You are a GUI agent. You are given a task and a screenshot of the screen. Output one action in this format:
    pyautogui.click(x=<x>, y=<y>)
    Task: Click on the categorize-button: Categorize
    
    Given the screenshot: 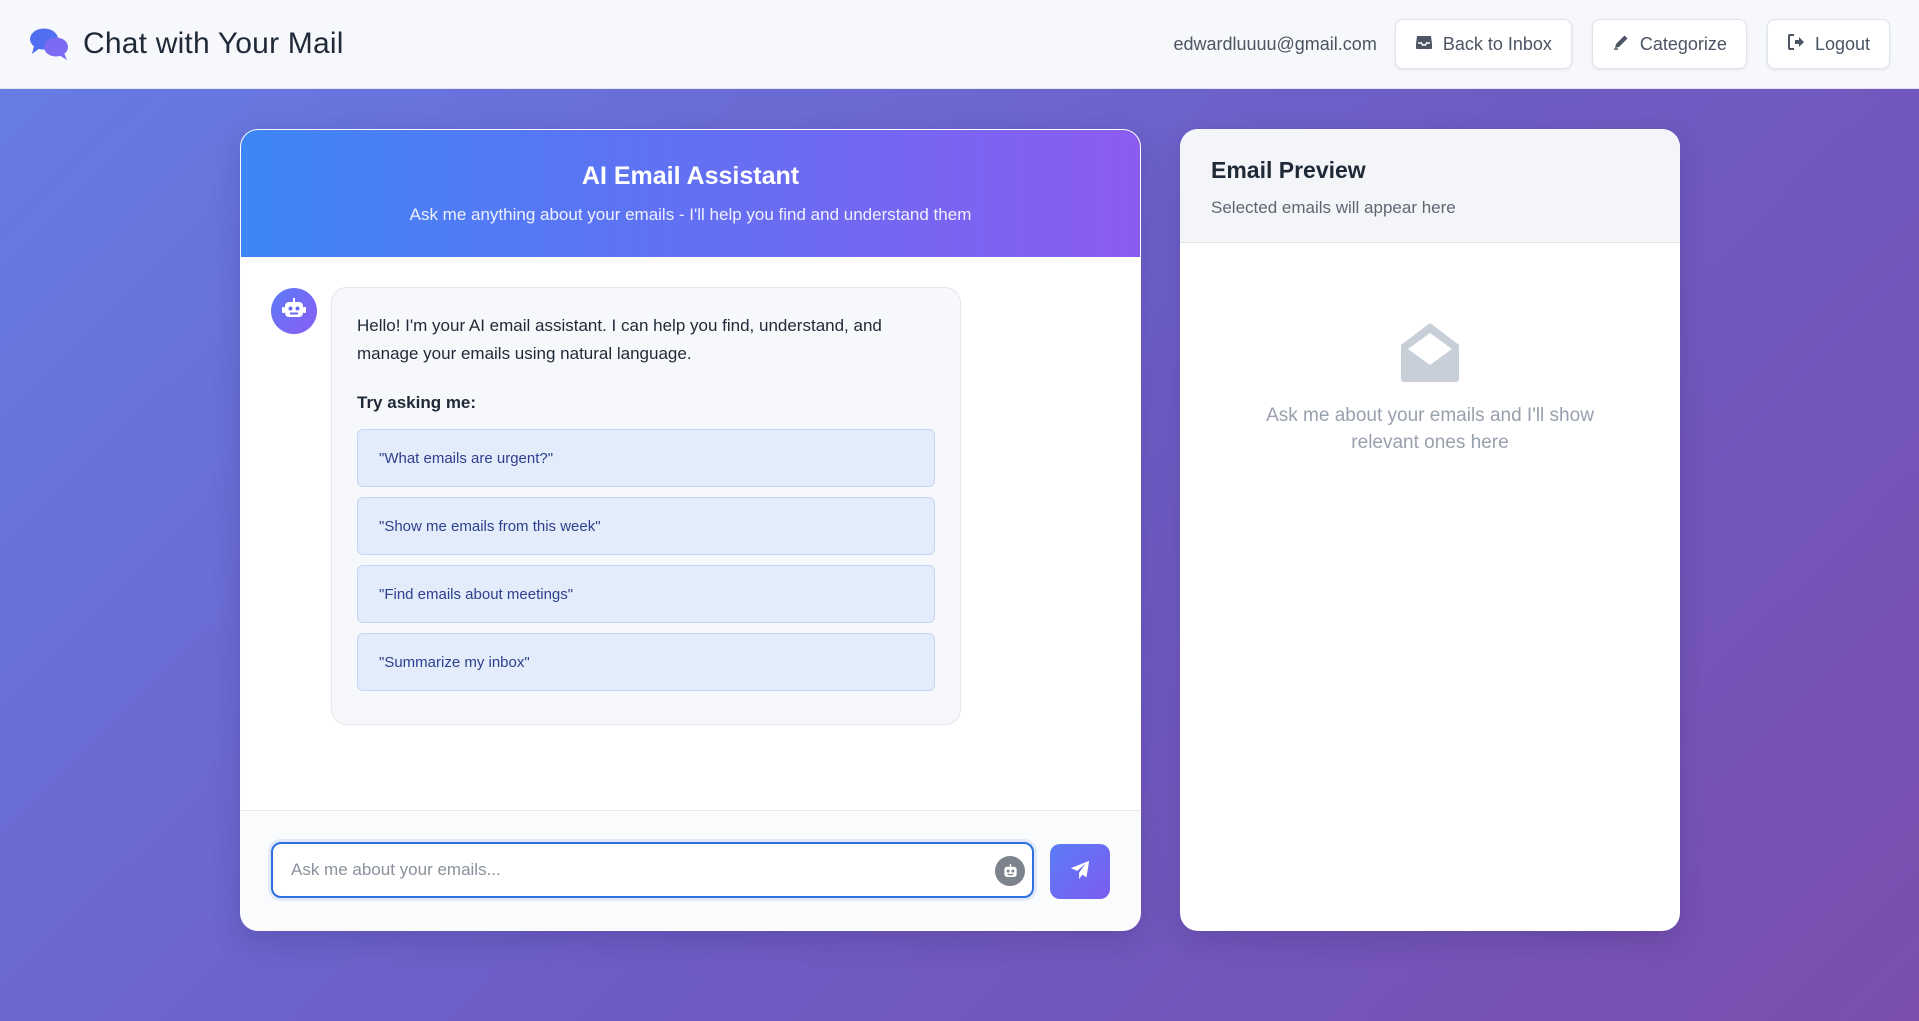 What is the action you would take?
    pyautogui.click(x=1669, y=44)
    